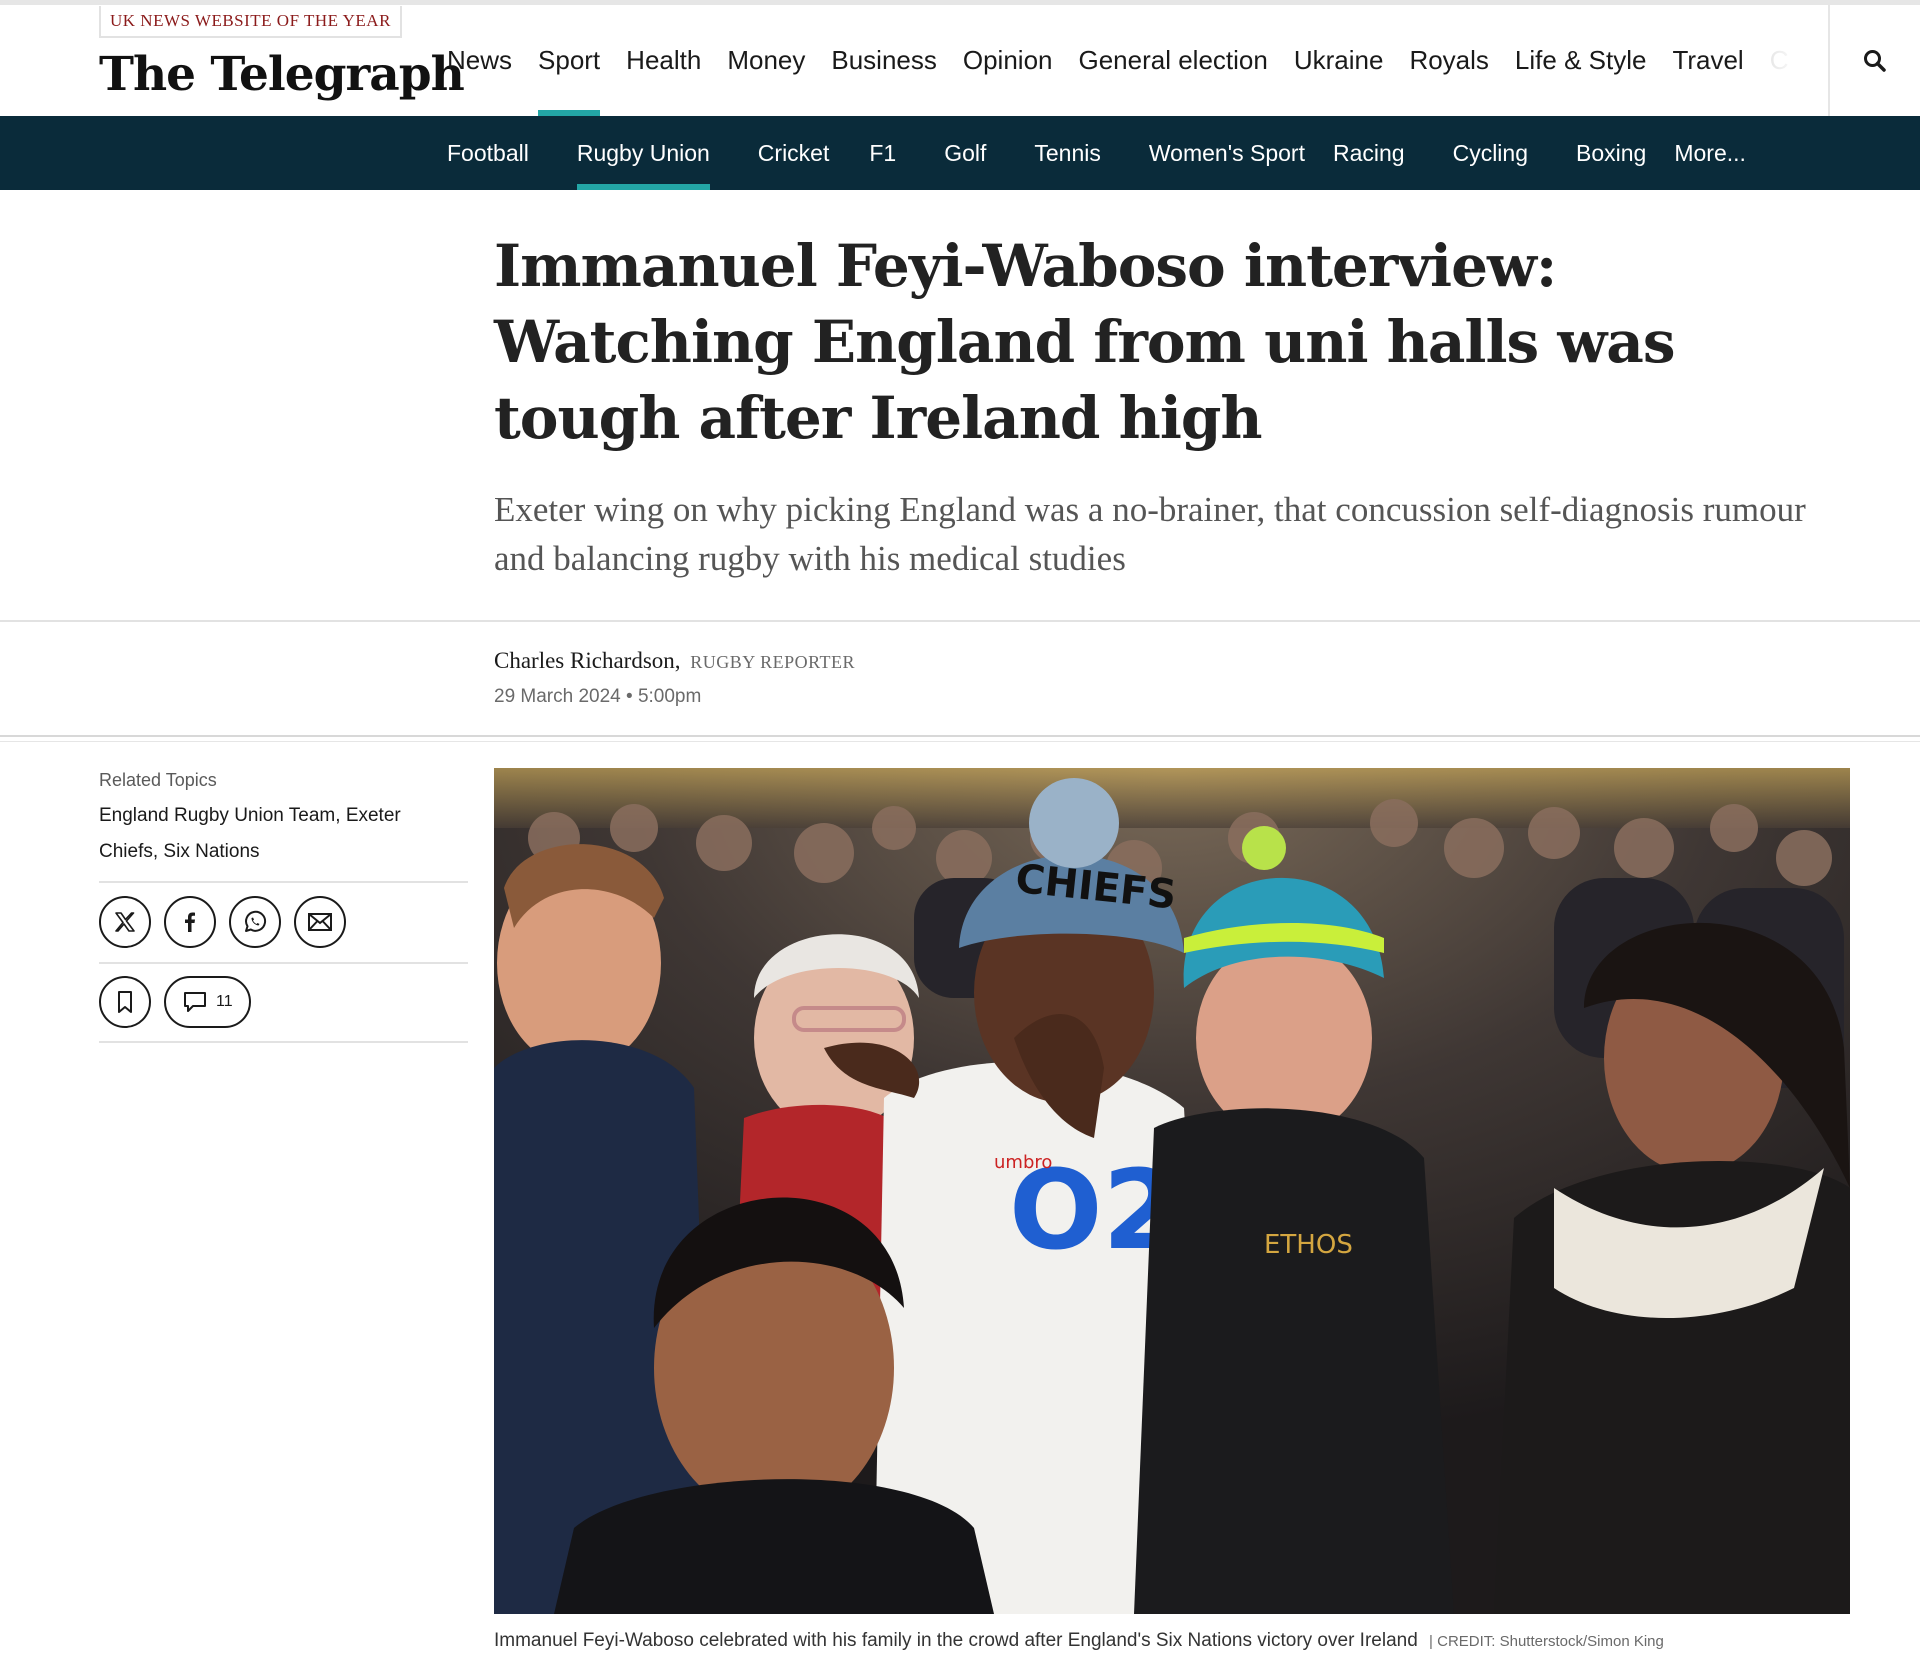 This screenshot has width=1920, height=1669. I want to click on nav-item-general-election: General election, so click(1173, 60).